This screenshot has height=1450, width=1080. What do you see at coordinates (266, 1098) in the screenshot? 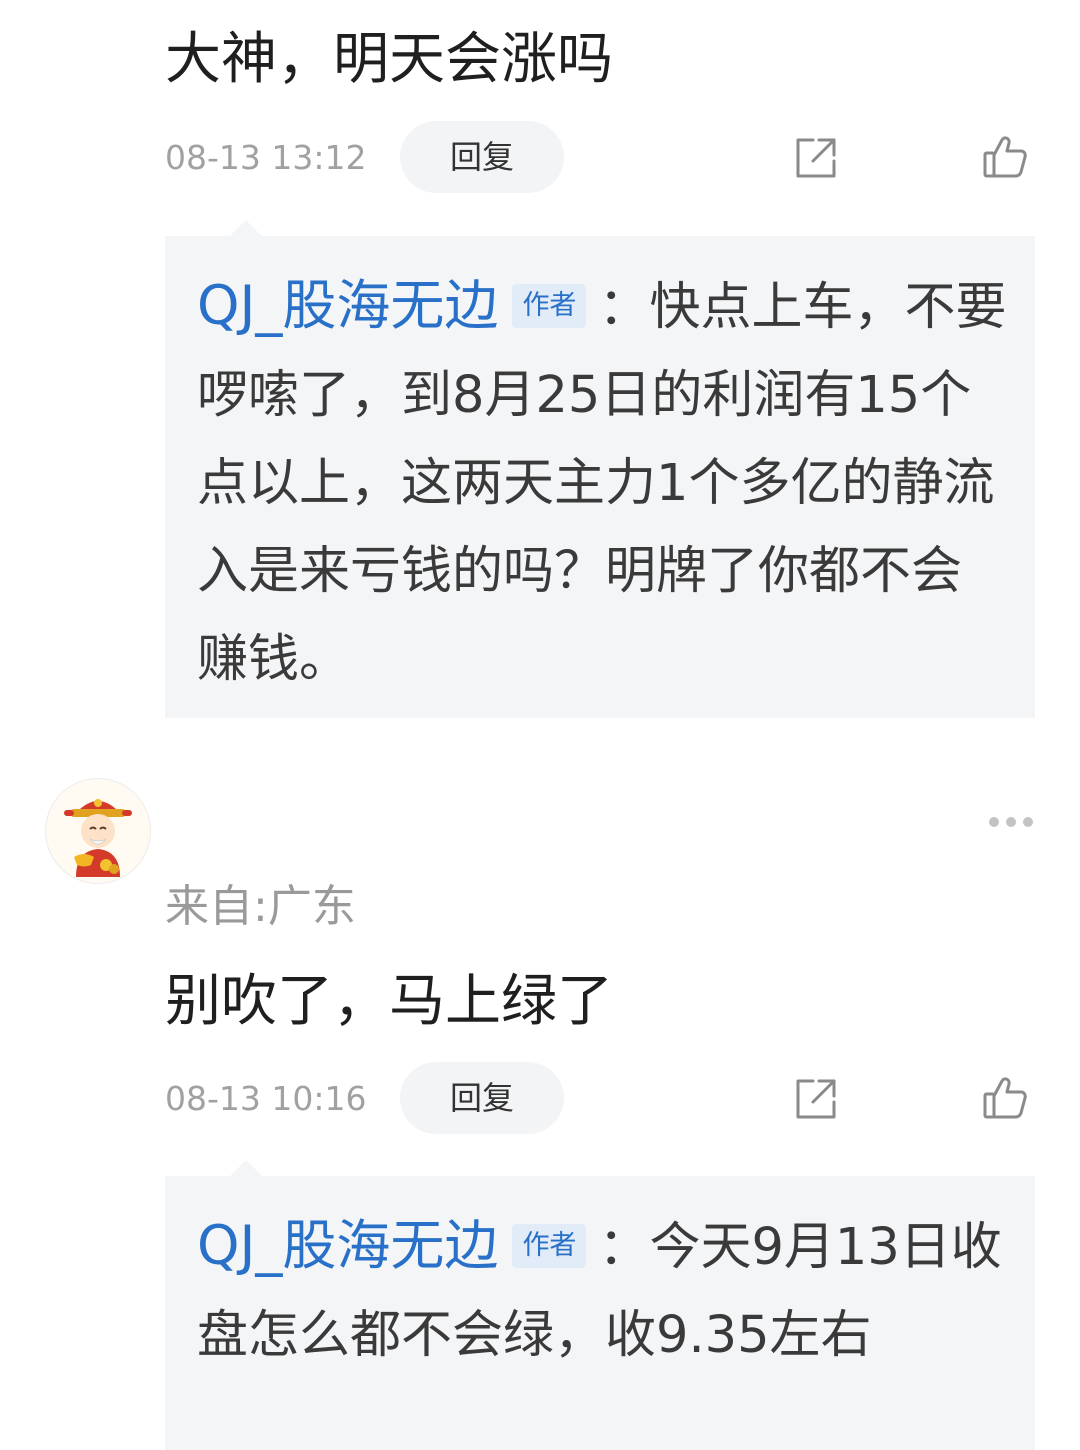
I see `comment-timestamp: 08-13 10:16` at bounding box center [266, 1098].